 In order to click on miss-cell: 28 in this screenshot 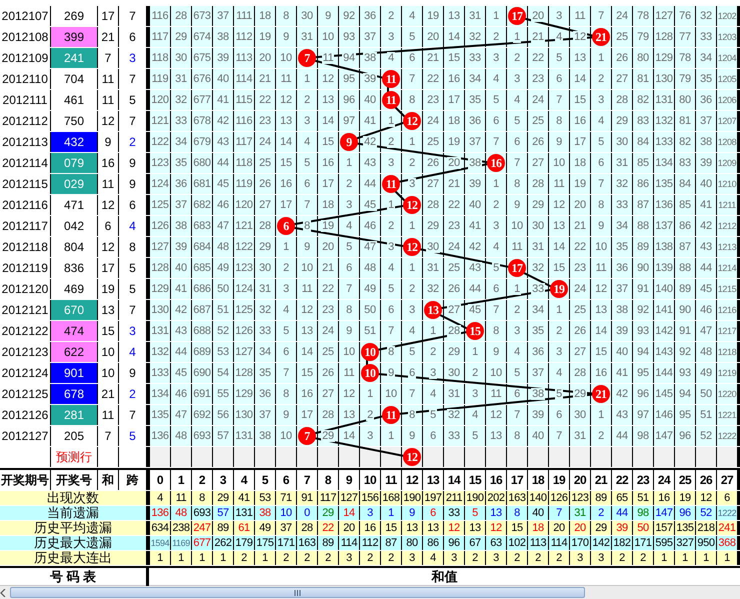, I will do `click(328, 415)`.